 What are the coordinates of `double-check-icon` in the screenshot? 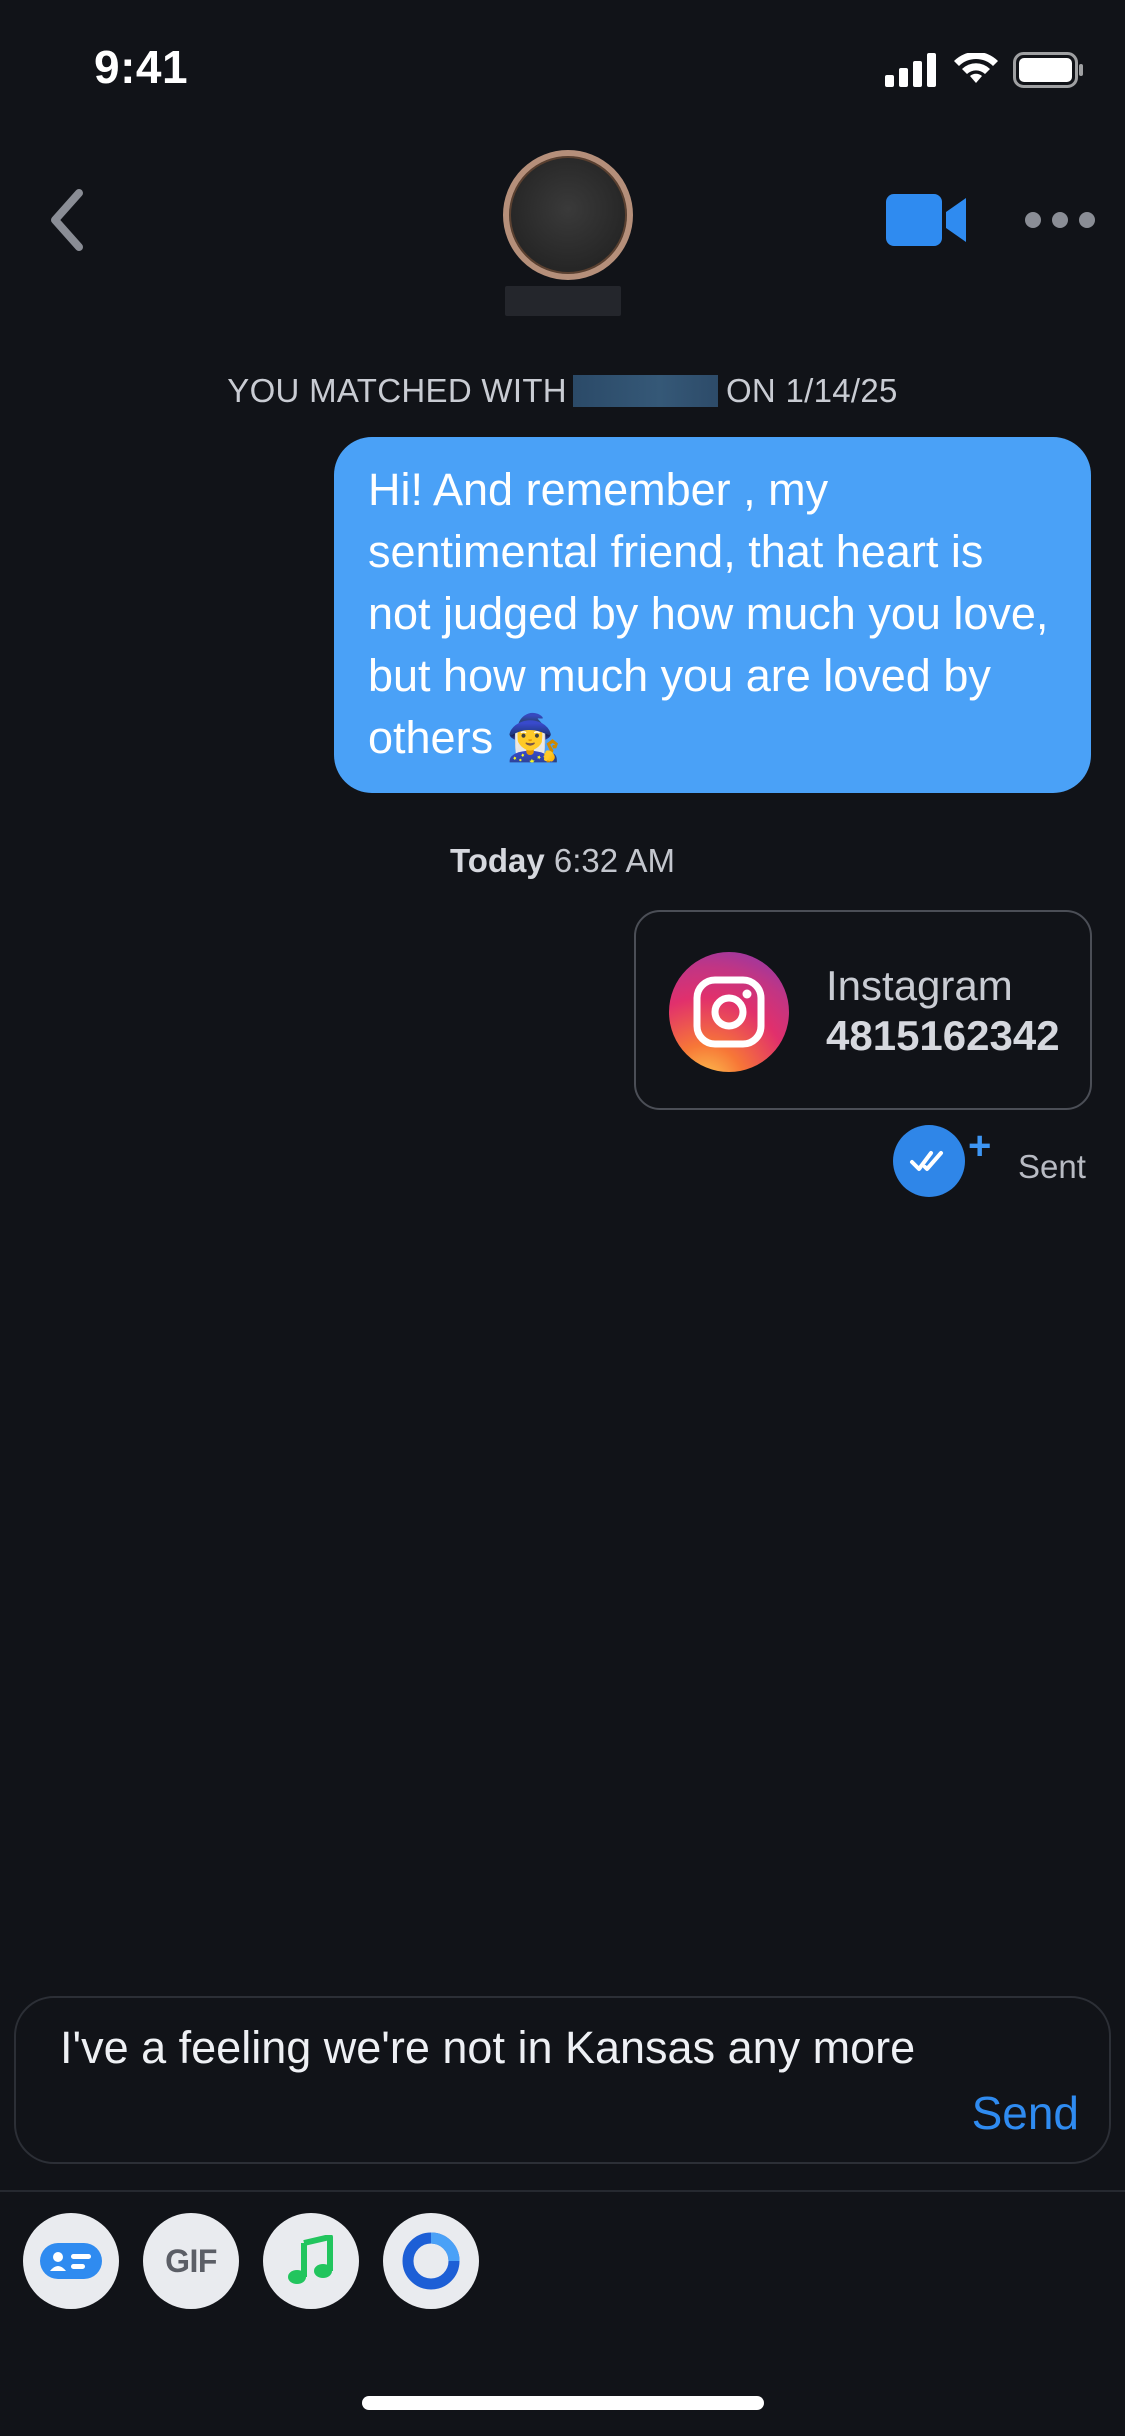 It's located at (926, 1161).